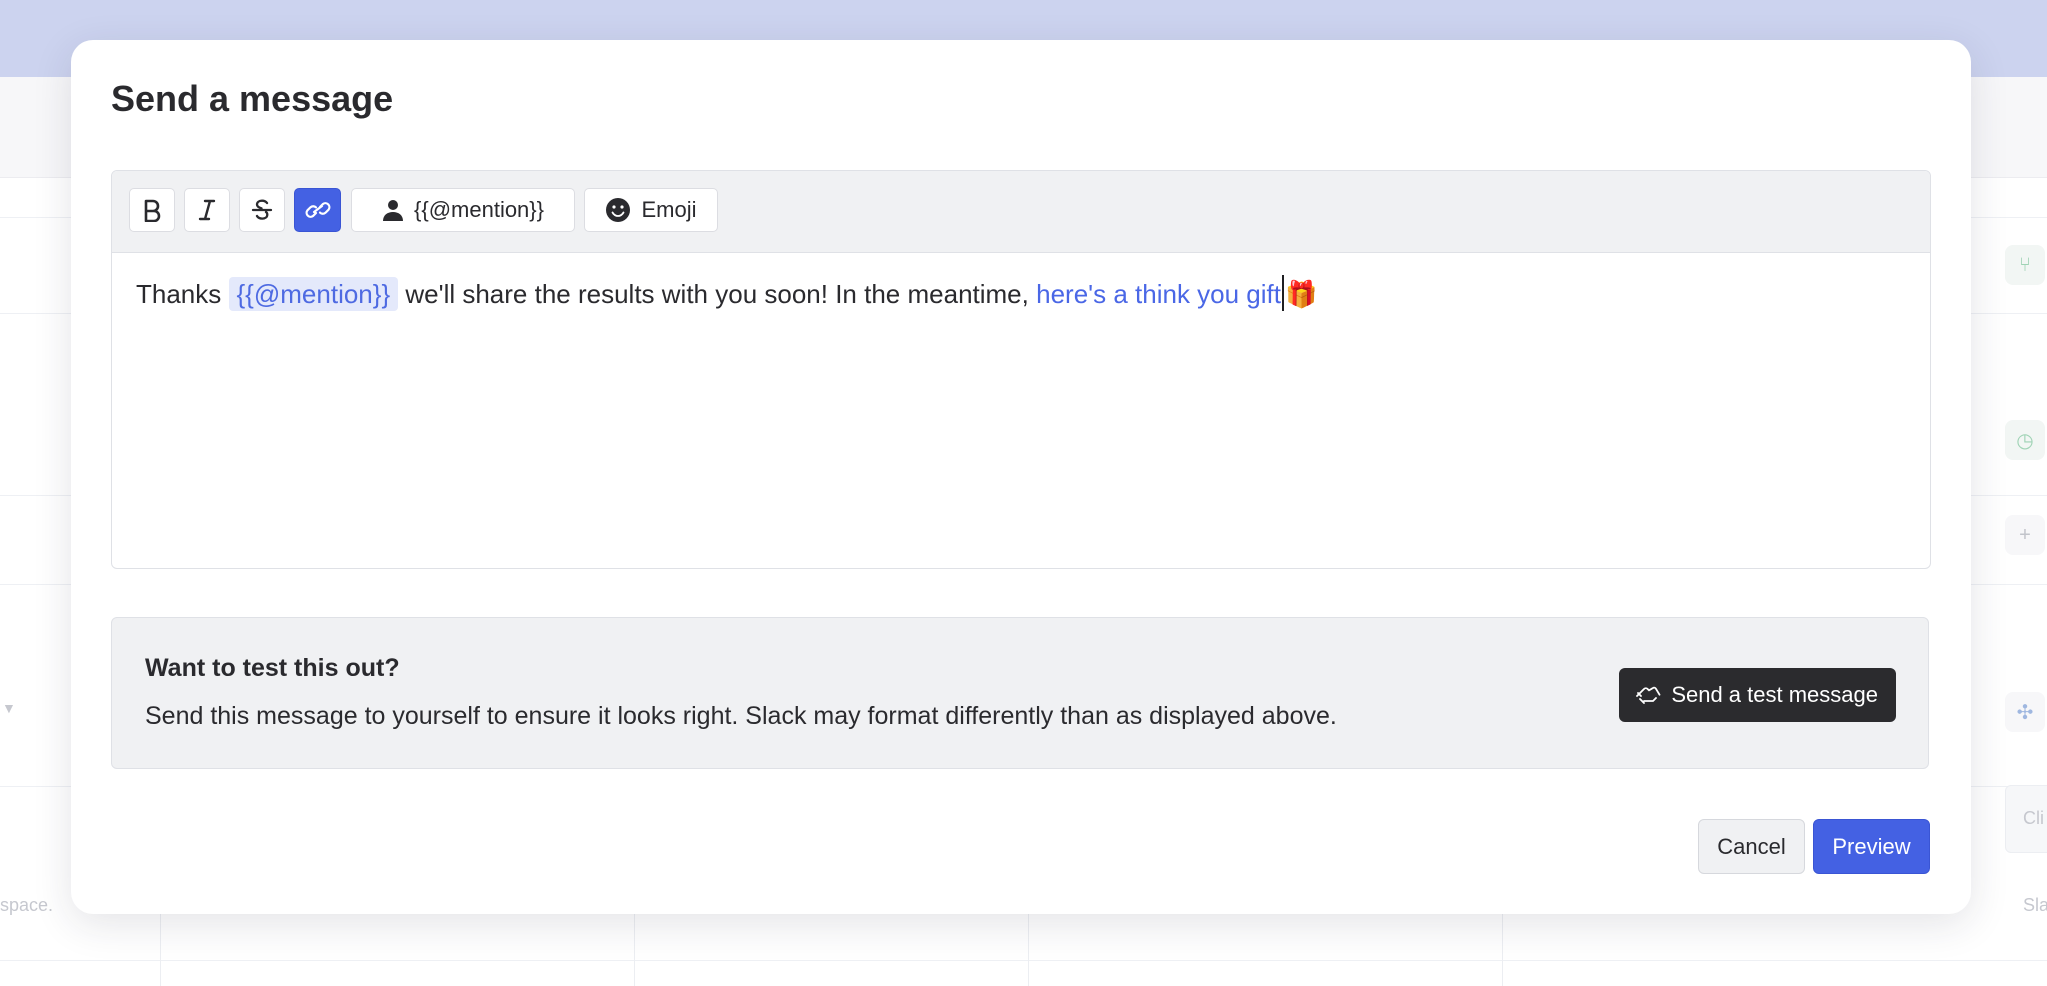 The height and width of the screenshot is (986, 2047). What do you see at coordinates (2025, 265) in the screenshot?
I see `branch-icon: ⑂` at bounding box center [2025, 265].